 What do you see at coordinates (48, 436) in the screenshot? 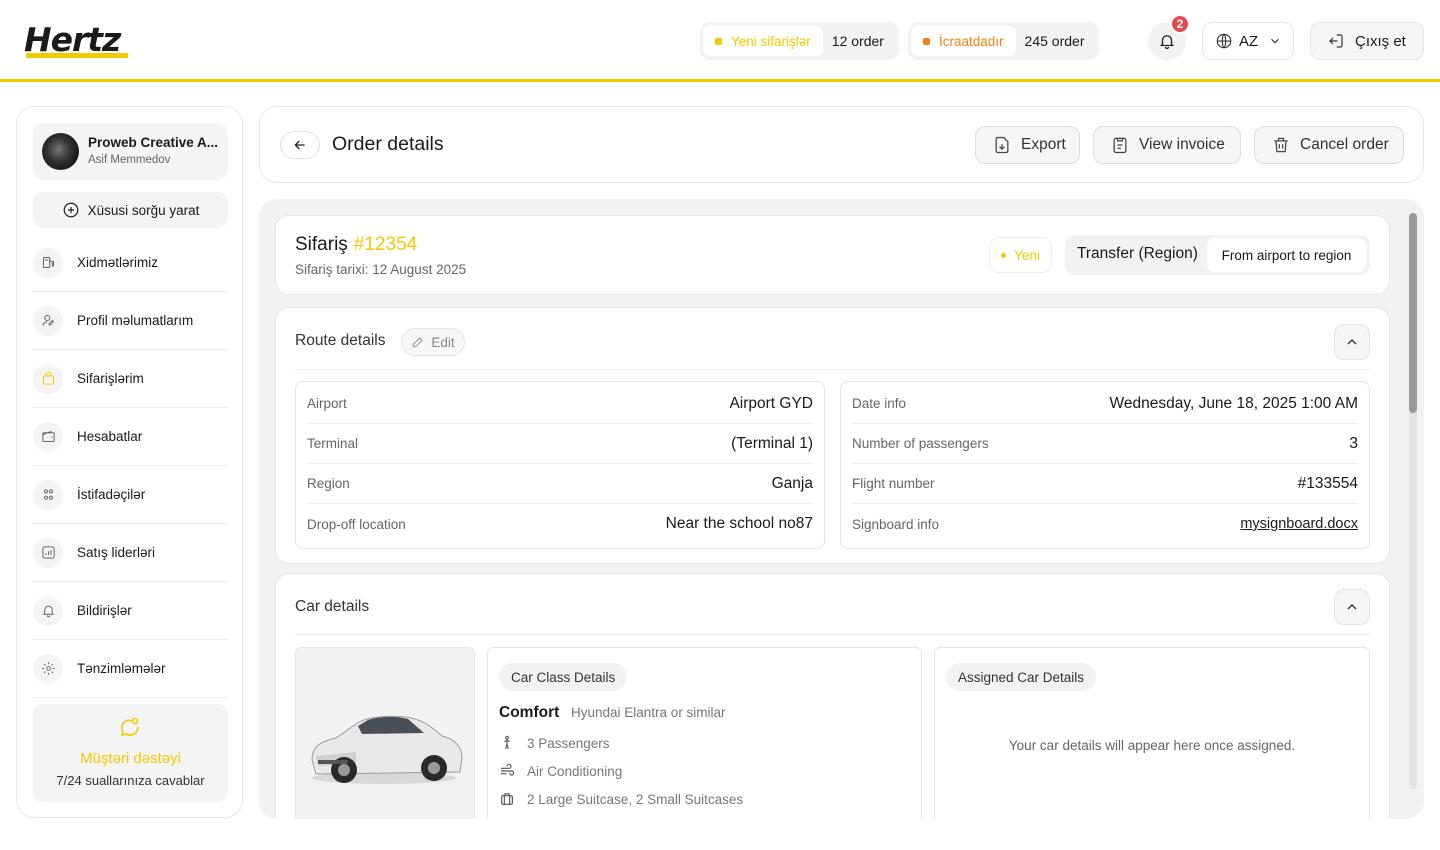
I see `wallet-icon` at bounding box center [48, 436].